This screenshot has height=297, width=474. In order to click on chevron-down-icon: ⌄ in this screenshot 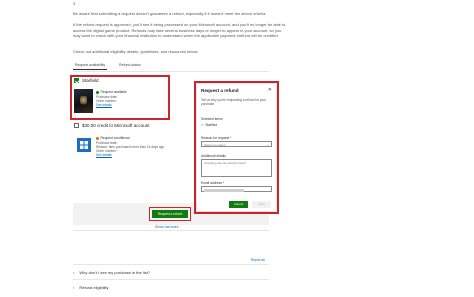, I will do `click(267, 144)`.